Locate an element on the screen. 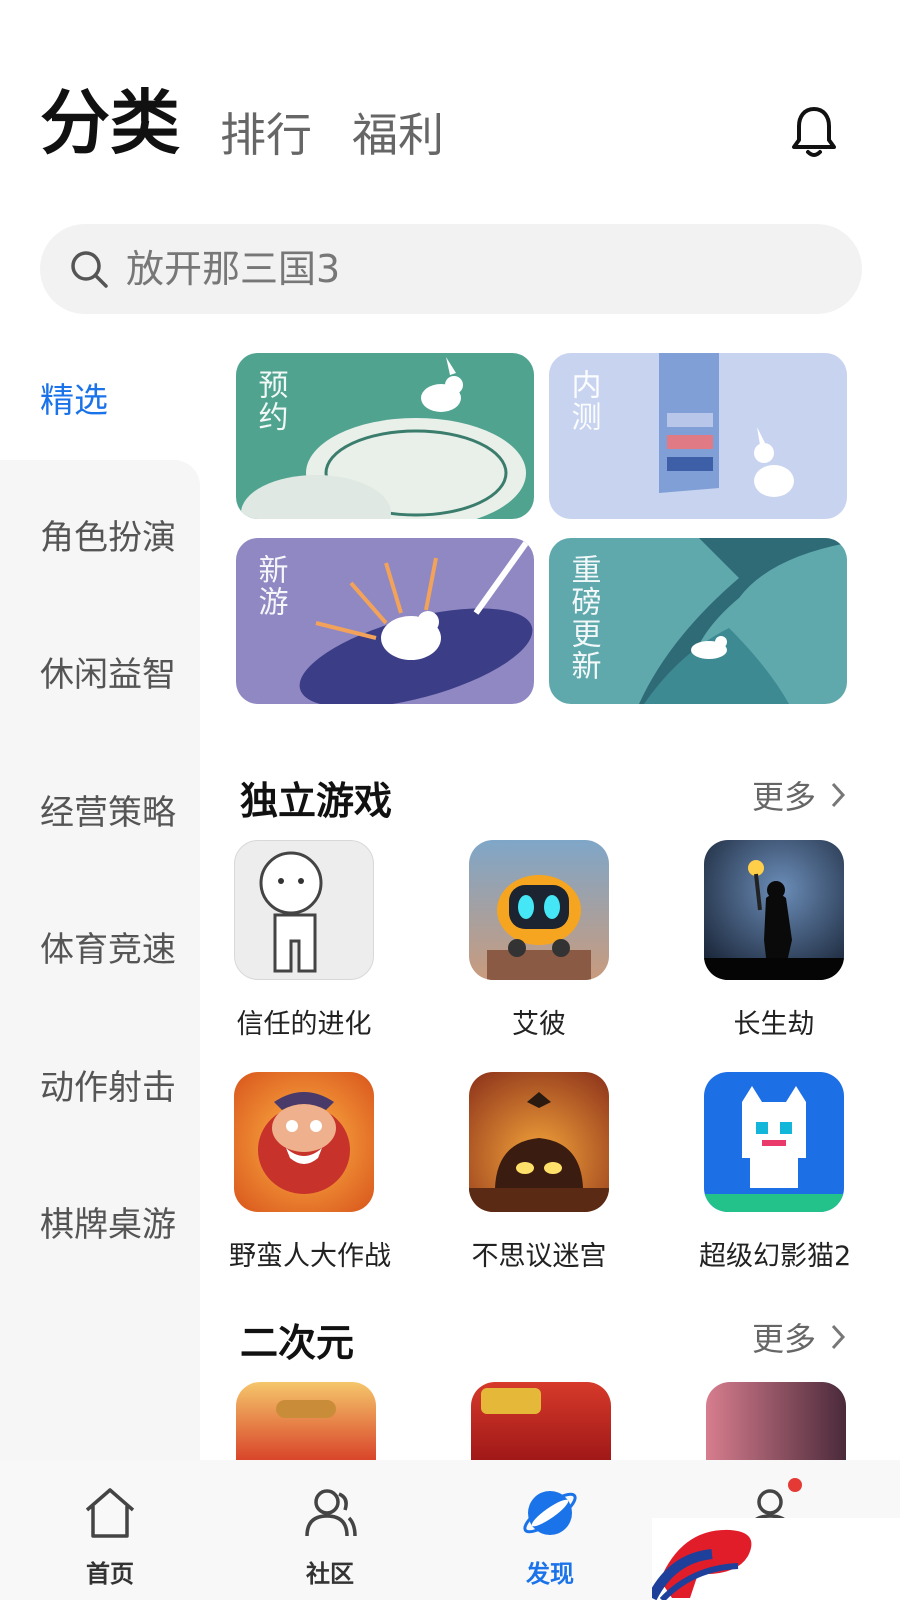 The image size is (900, 1600). sidebar-item-casual: 休闲益智 is located at coordinates (108, 671).